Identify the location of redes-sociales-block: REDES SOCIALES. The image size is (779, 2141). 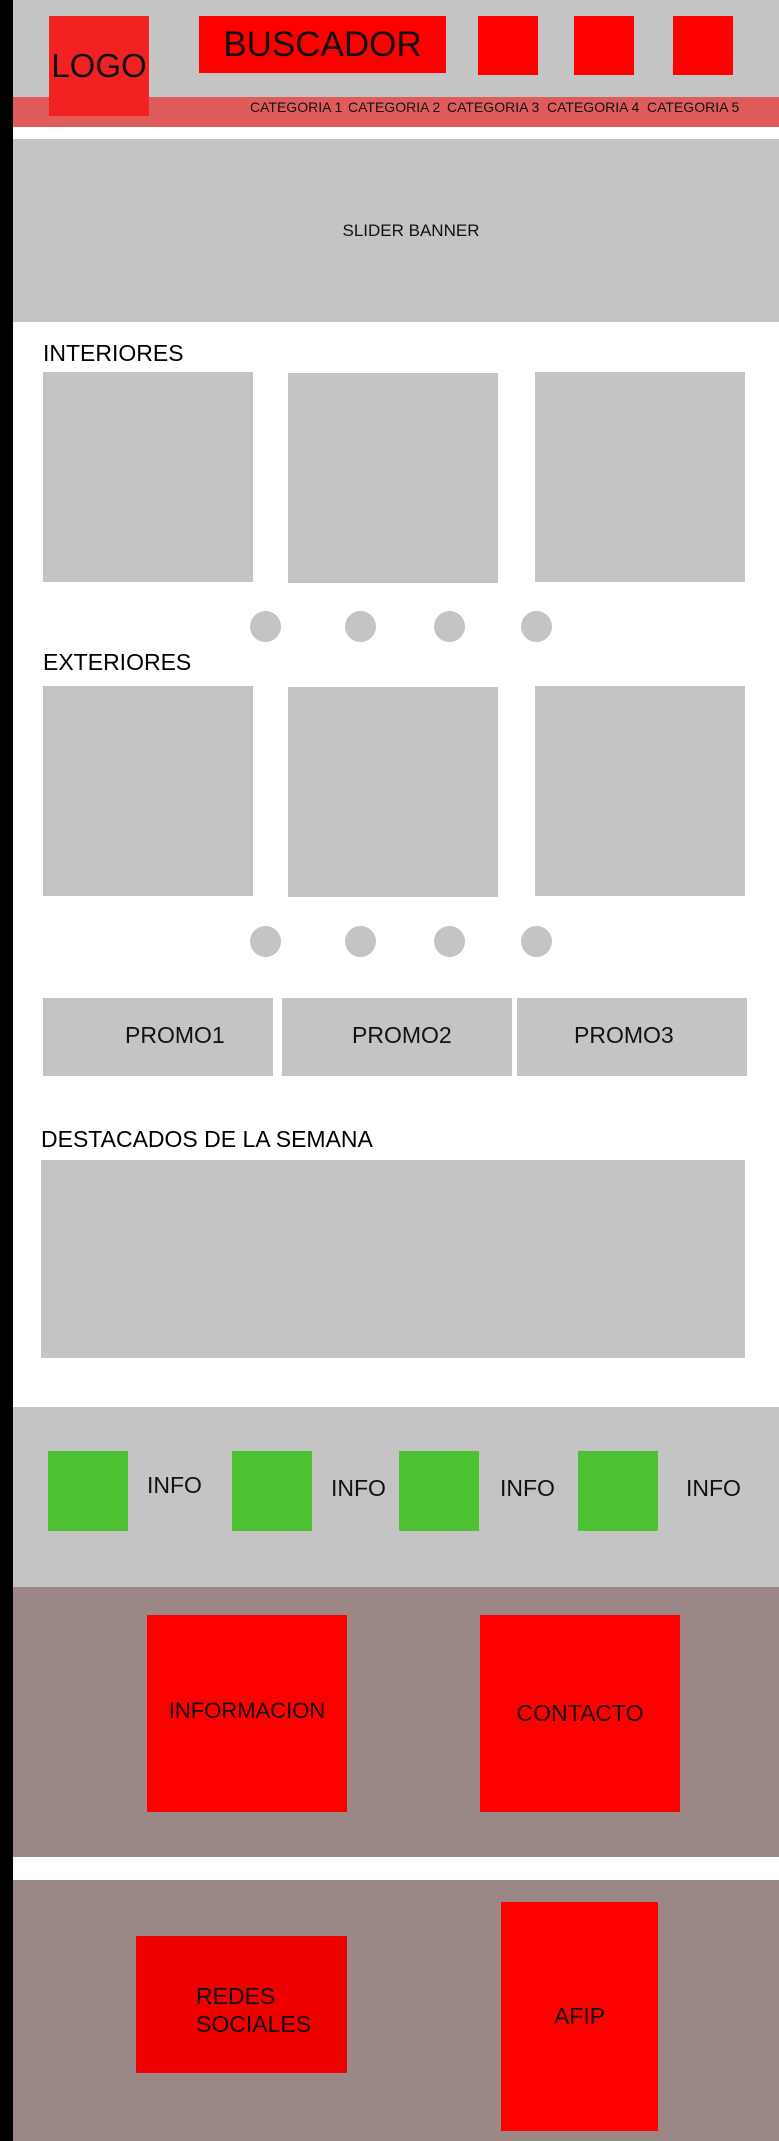
(241, 2004).